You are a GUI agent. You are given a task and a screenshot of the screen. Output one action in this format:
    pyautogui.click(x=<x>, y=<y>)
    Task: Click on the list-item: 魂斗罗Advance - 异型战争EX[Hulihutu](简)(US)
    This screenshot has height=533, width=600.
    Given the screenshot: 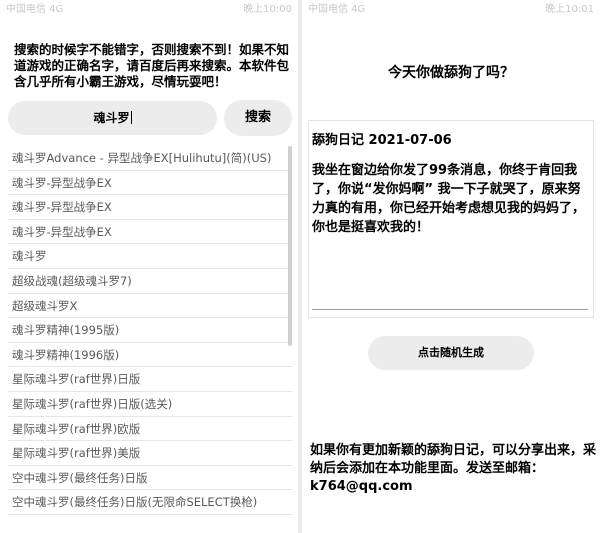 What is the action you would take?
    pyautogui.click(x=150, y=158)
    